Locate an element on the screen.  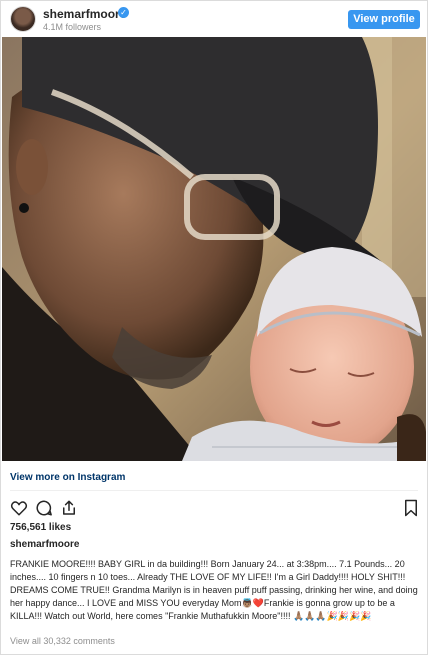
like-count: 756,561 likes is located at coordinates (41, 527).